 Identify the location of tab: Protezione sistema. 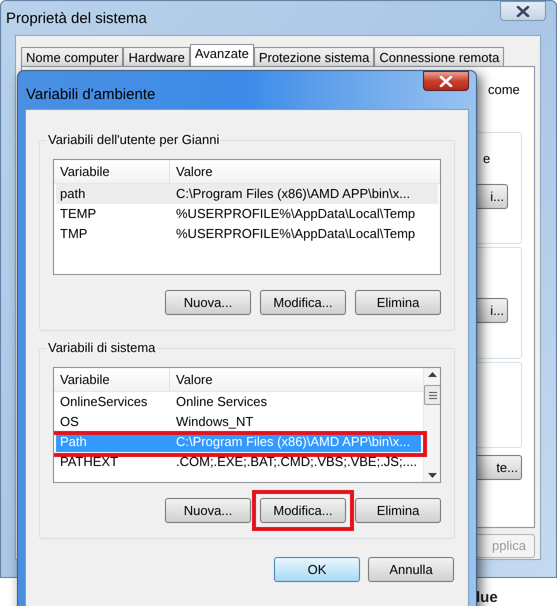
(314, 56).